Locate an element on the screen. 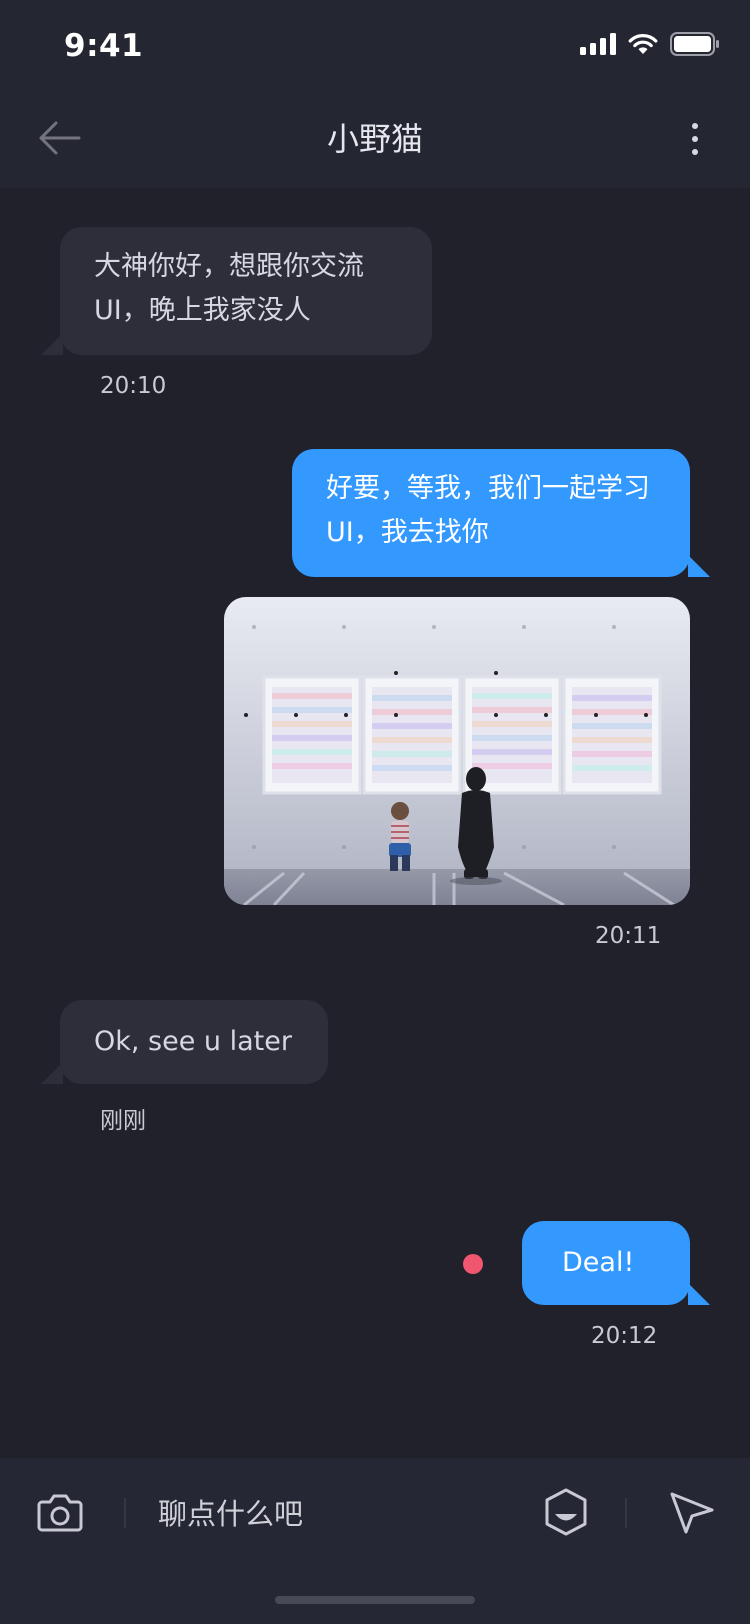 The image size is (750, 1624). message-time: 20:12 is located at coordinates (624, 1336).